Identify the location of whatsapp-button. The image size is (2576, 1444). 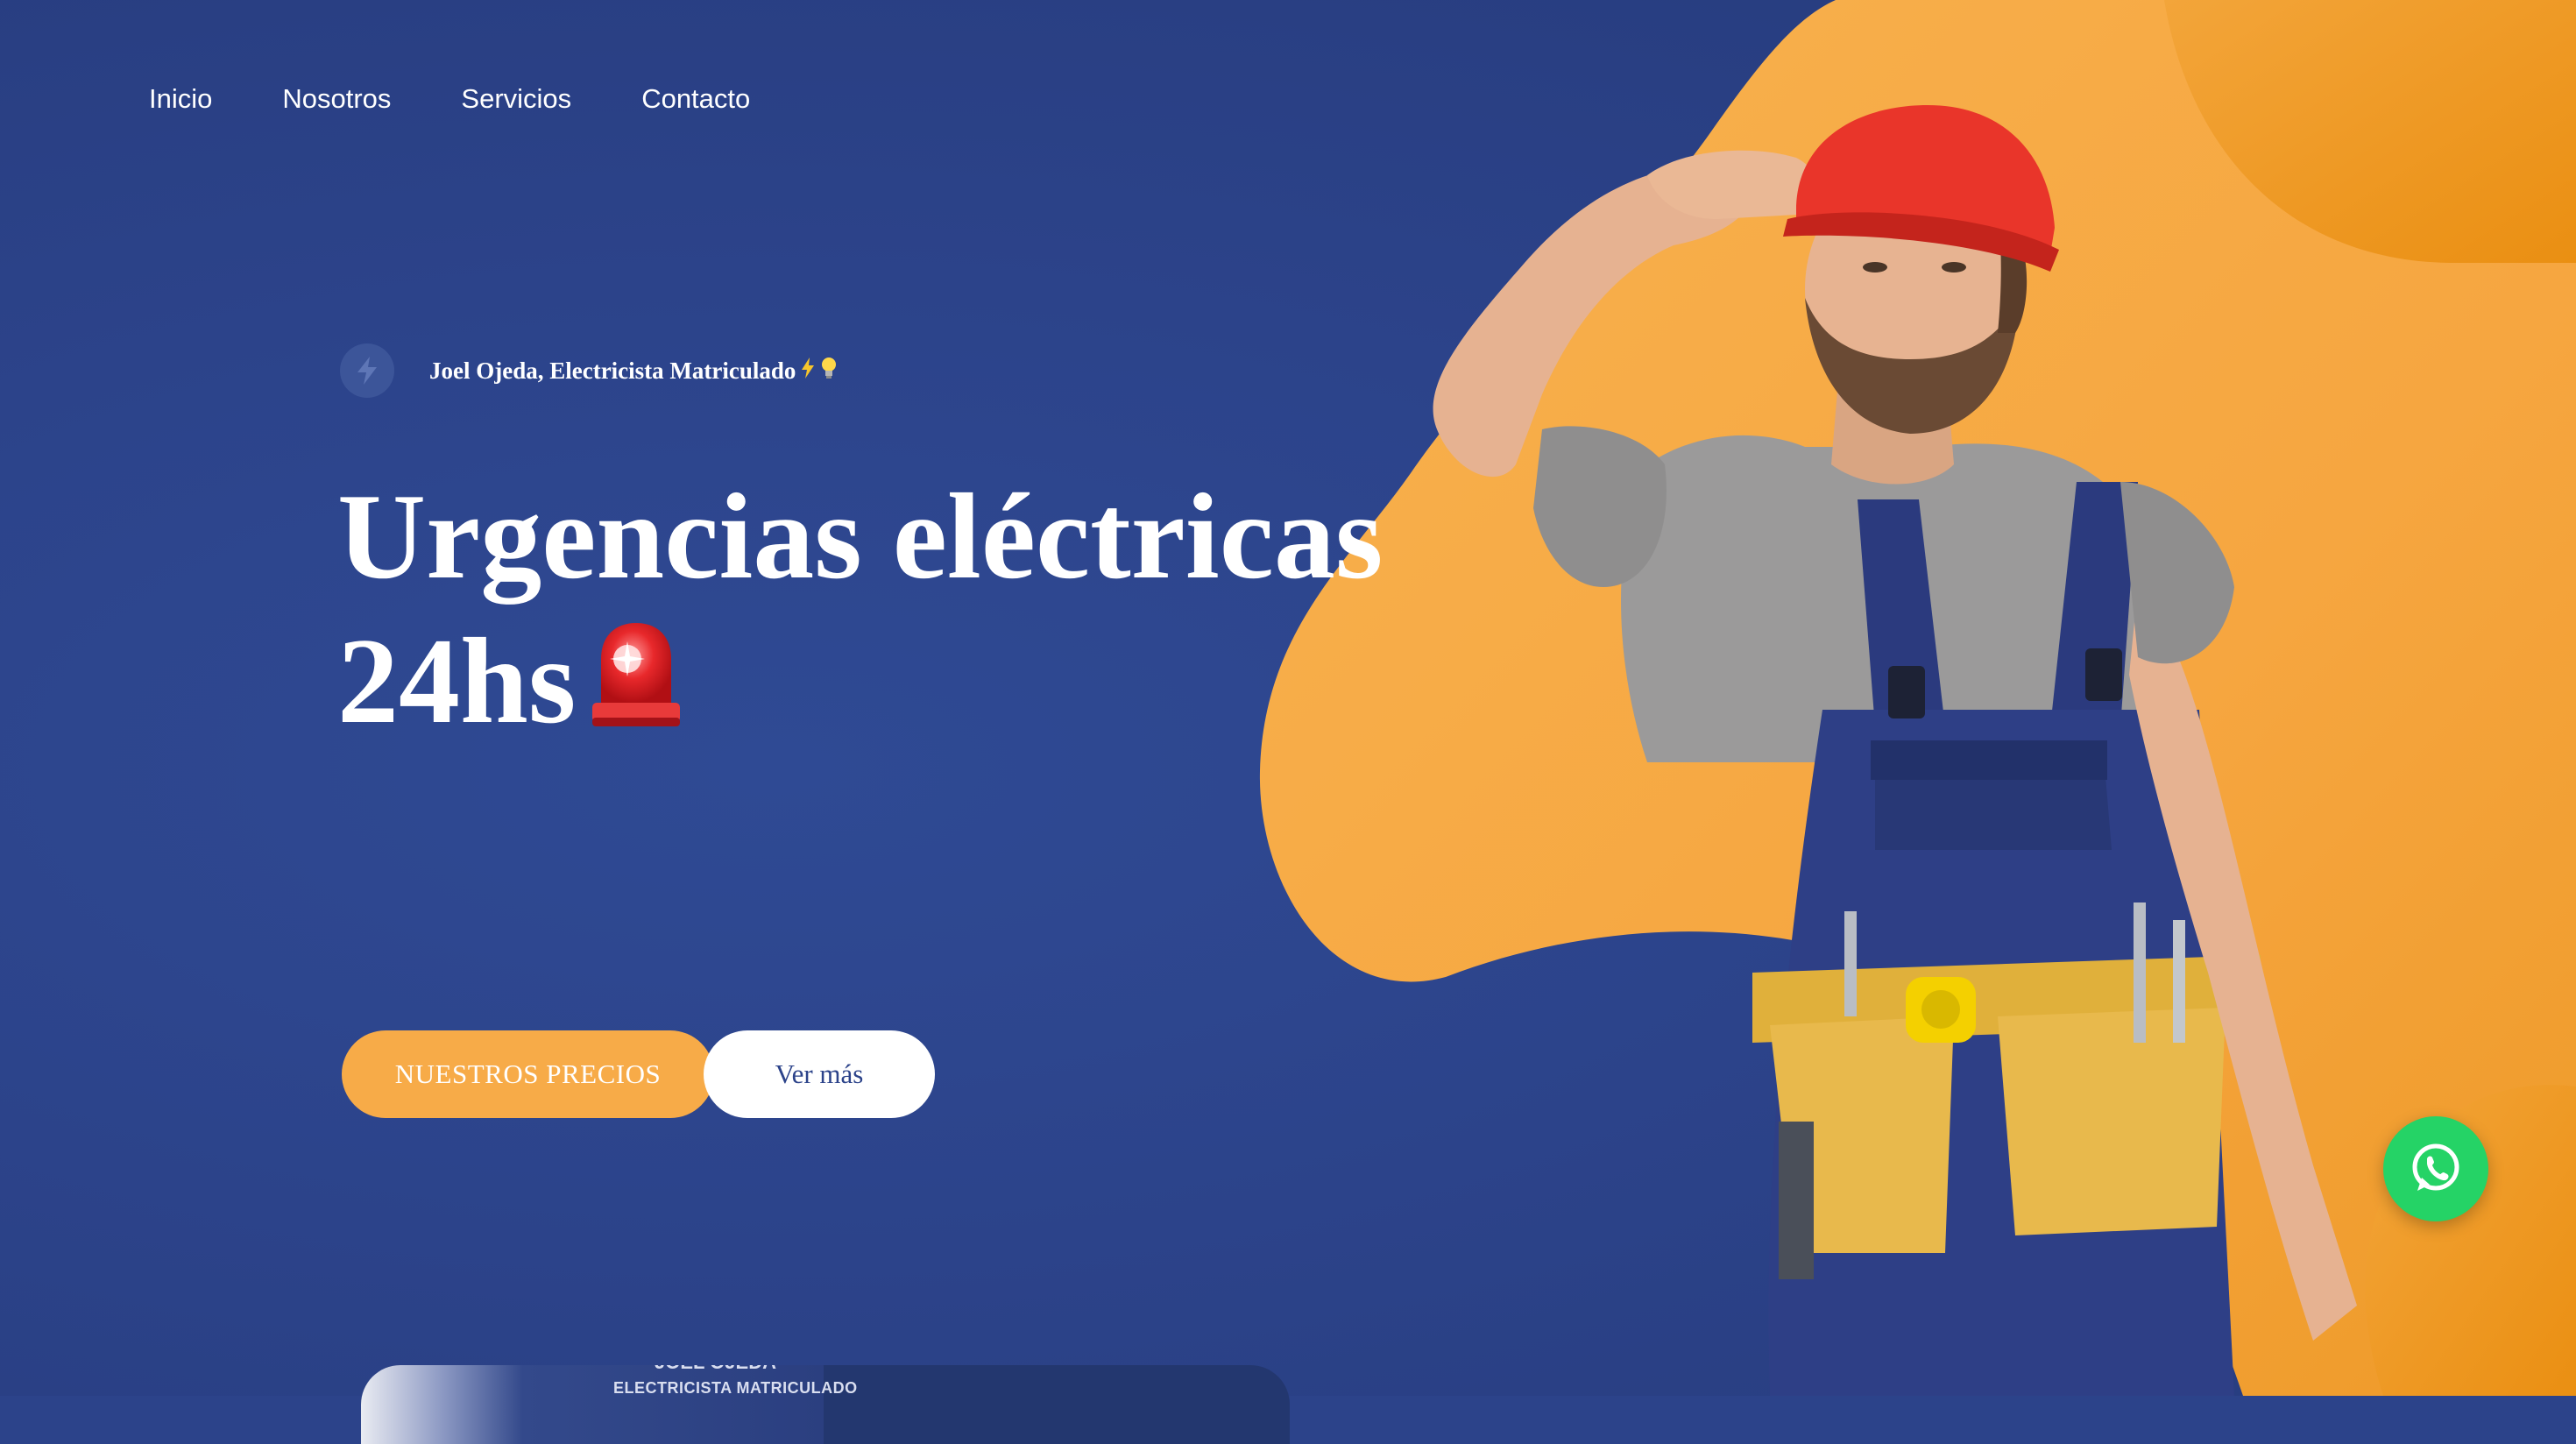
(2435, 1168).